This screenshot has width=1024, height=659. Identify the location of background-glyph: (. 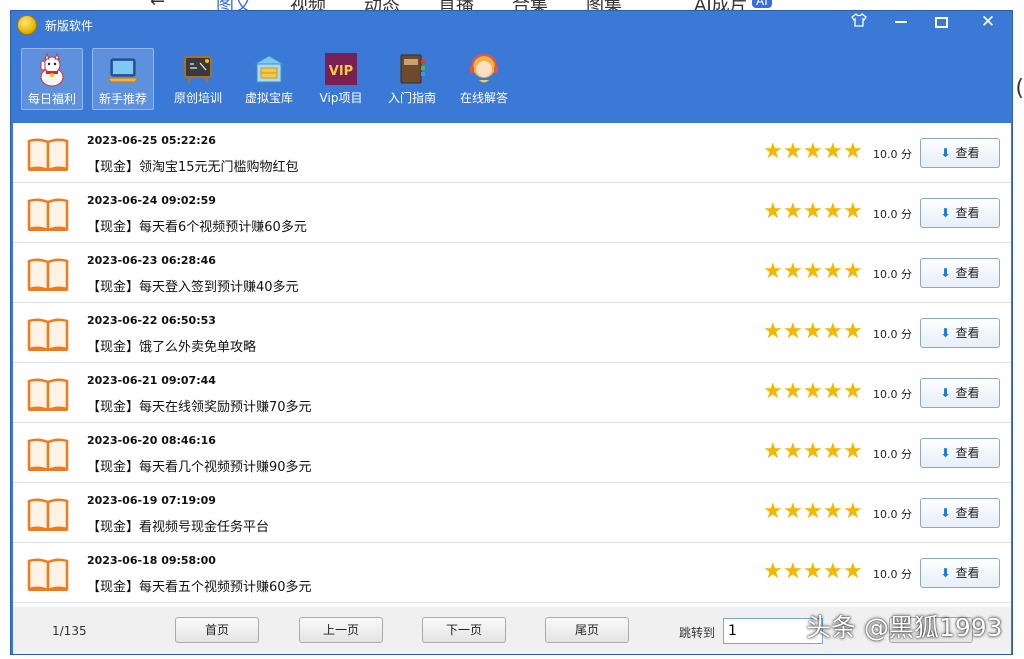
(1019, 88).